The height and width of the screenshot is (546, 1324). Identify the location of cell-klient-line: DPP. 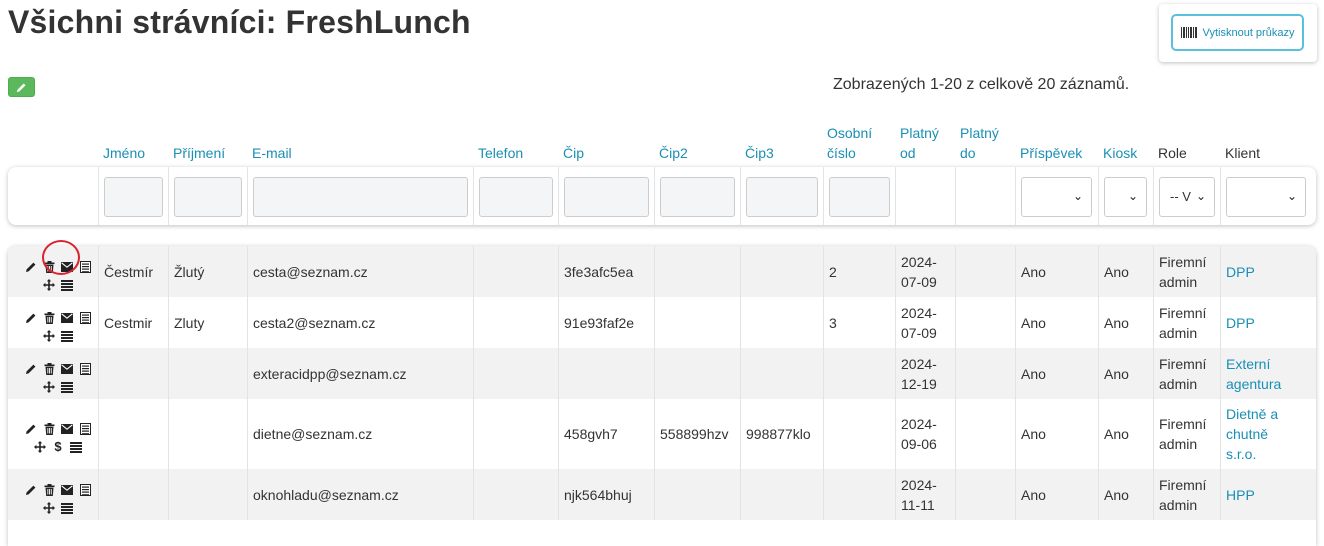
(1240, 323).